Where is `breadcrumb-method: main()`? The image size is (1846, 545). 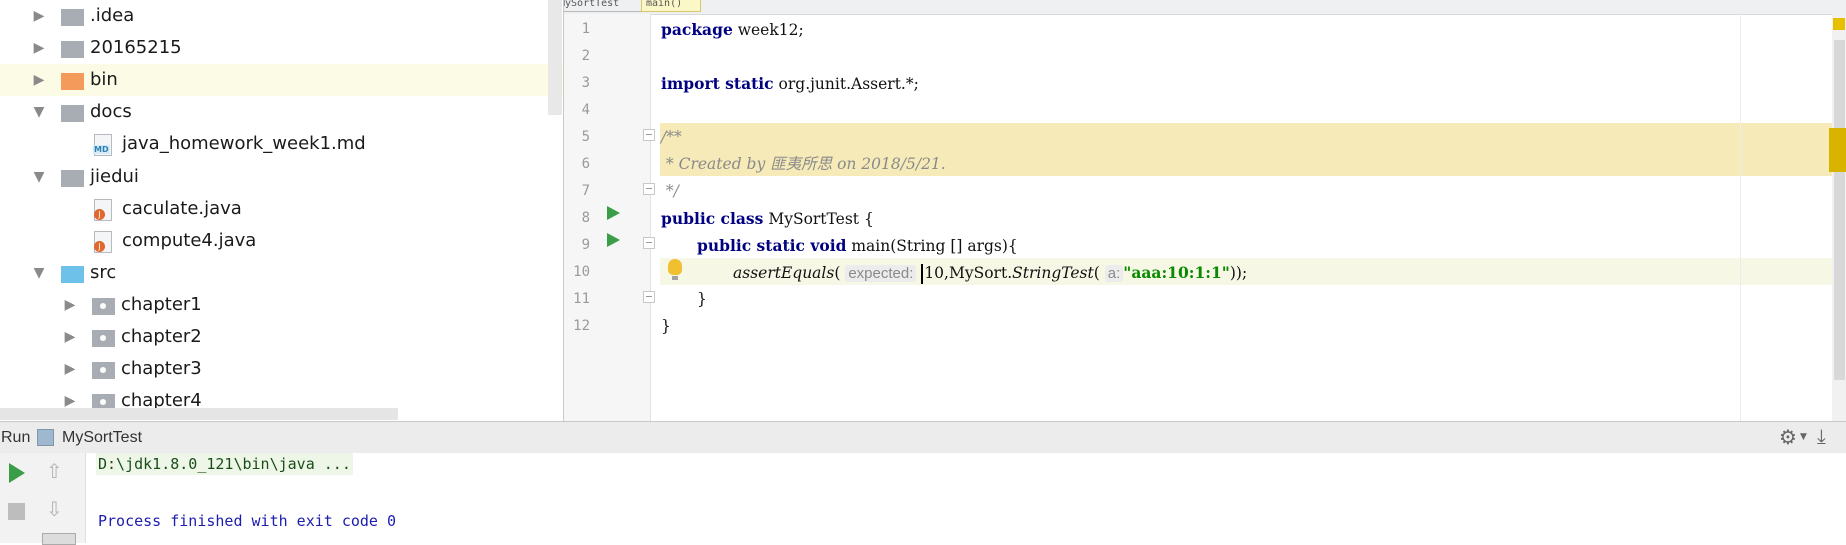
breadcrumb-method: main() is located at coordinates (671, 6).